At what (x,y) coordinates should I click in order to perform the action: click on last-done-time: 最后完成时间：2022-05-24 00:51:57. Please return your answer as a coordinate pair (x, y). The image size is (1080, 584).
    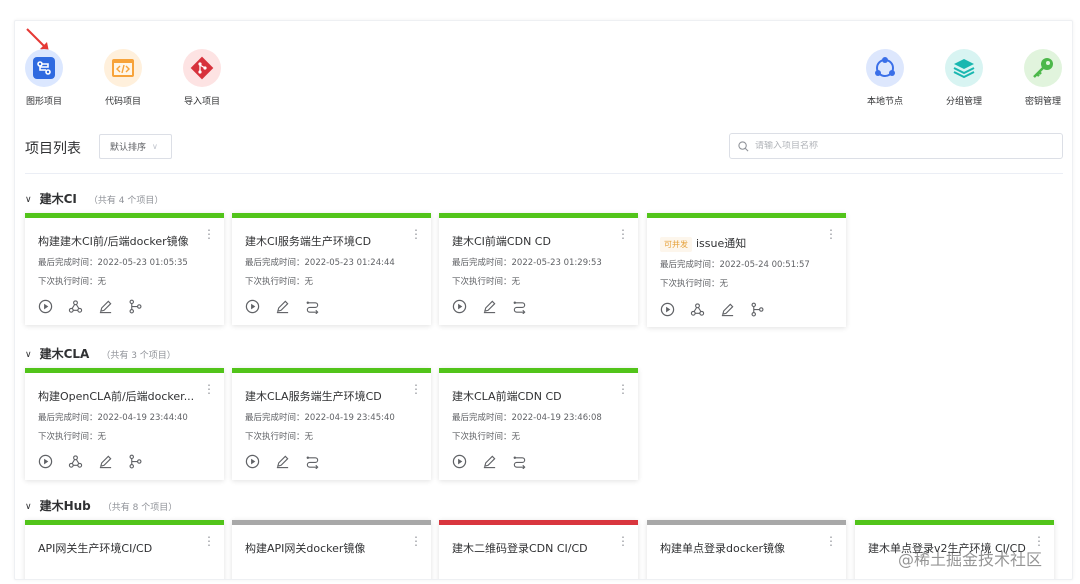
    Looking at the image, I should click on (735, 265).